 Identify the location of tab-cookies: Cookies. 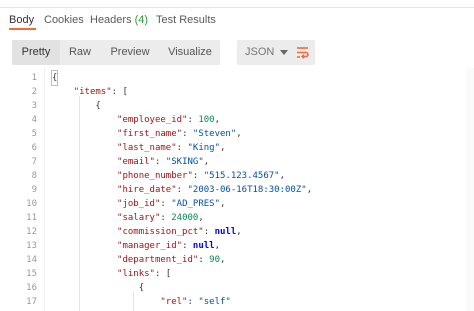
(64, 20).